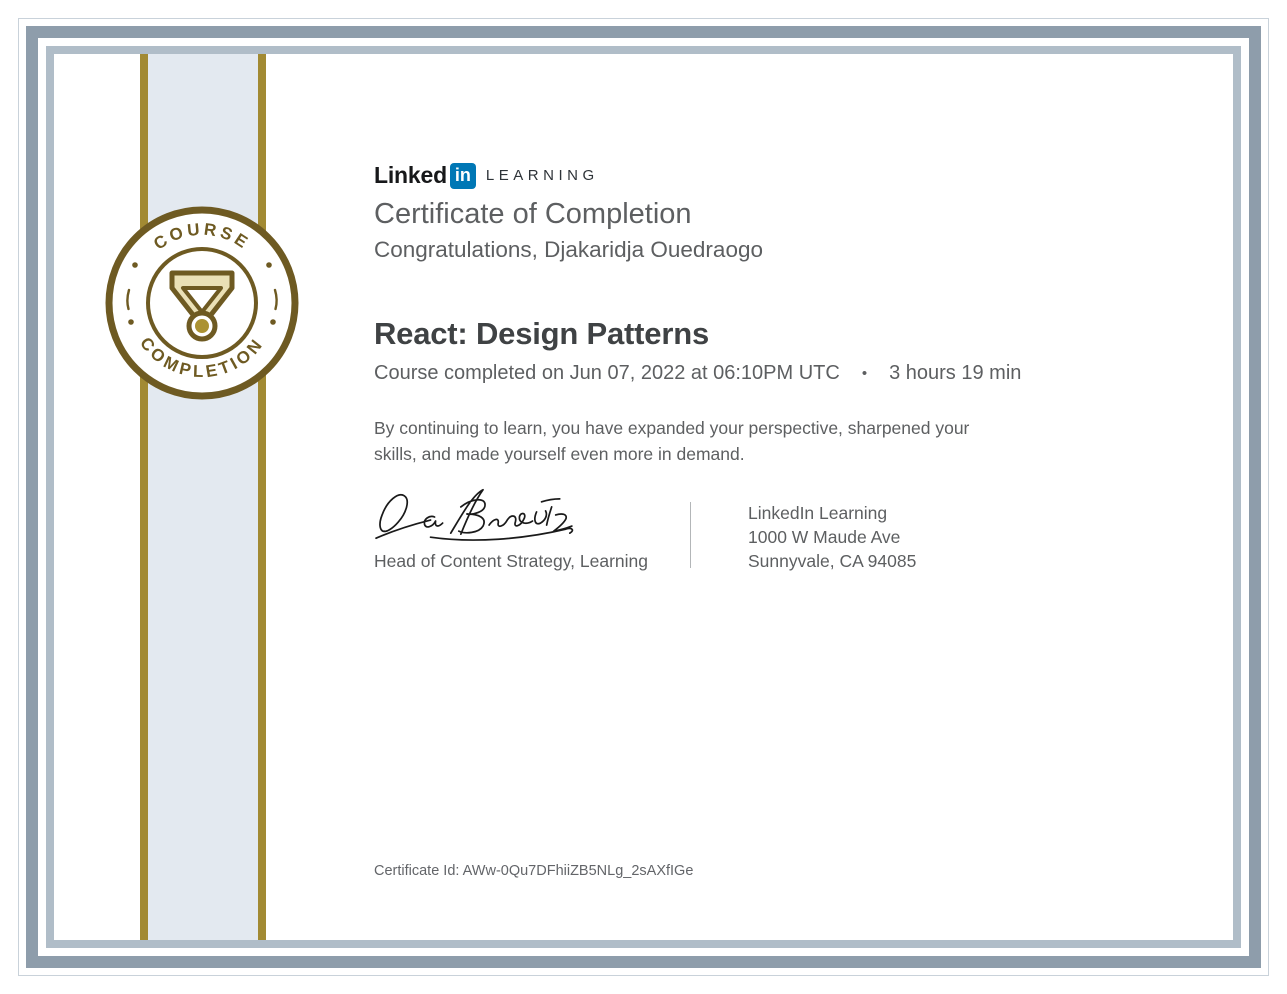  What do you see at coordinates (955, 373) in the screenshot?
I see `course-duration: 3 hours 19 min` at bounding box center [955, 373].